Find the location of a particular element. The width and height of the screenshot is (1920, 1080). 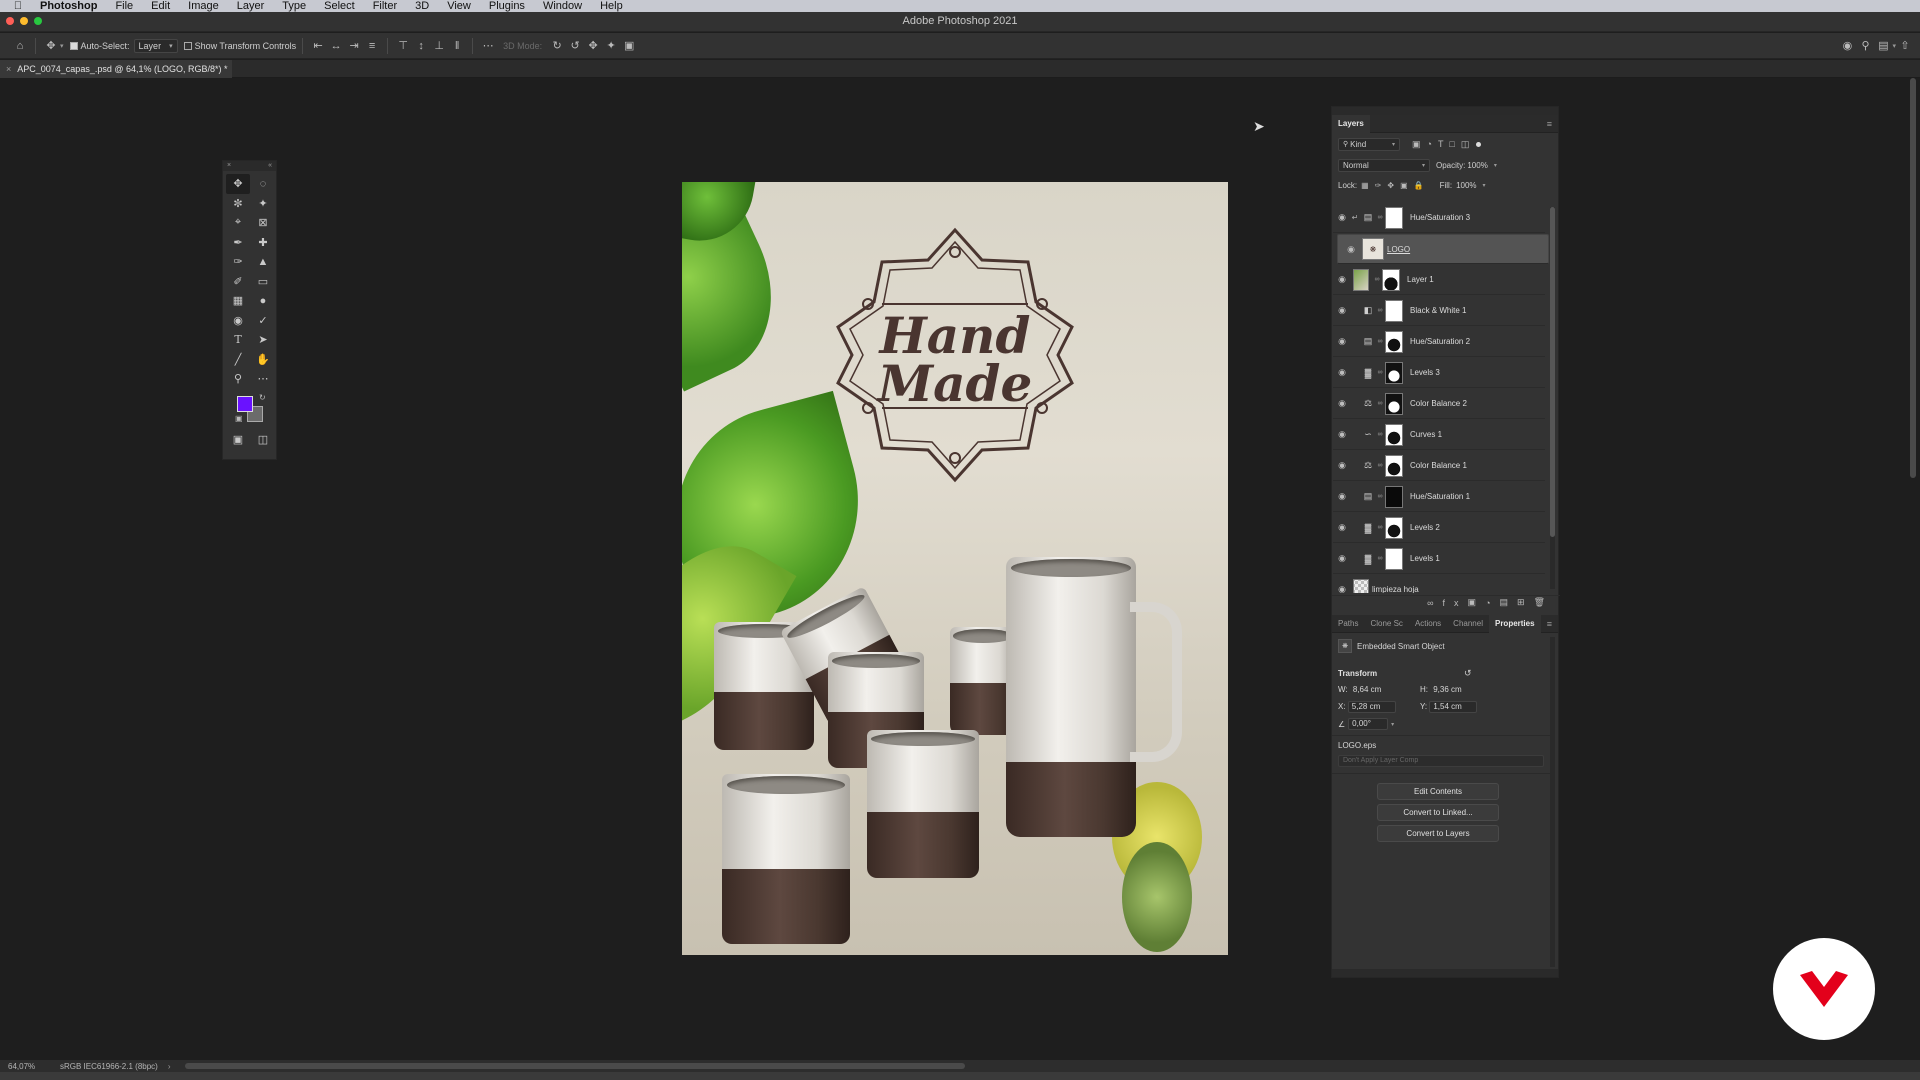

align-bottom-icon: ⊥ is located at coordinates (439, 46).